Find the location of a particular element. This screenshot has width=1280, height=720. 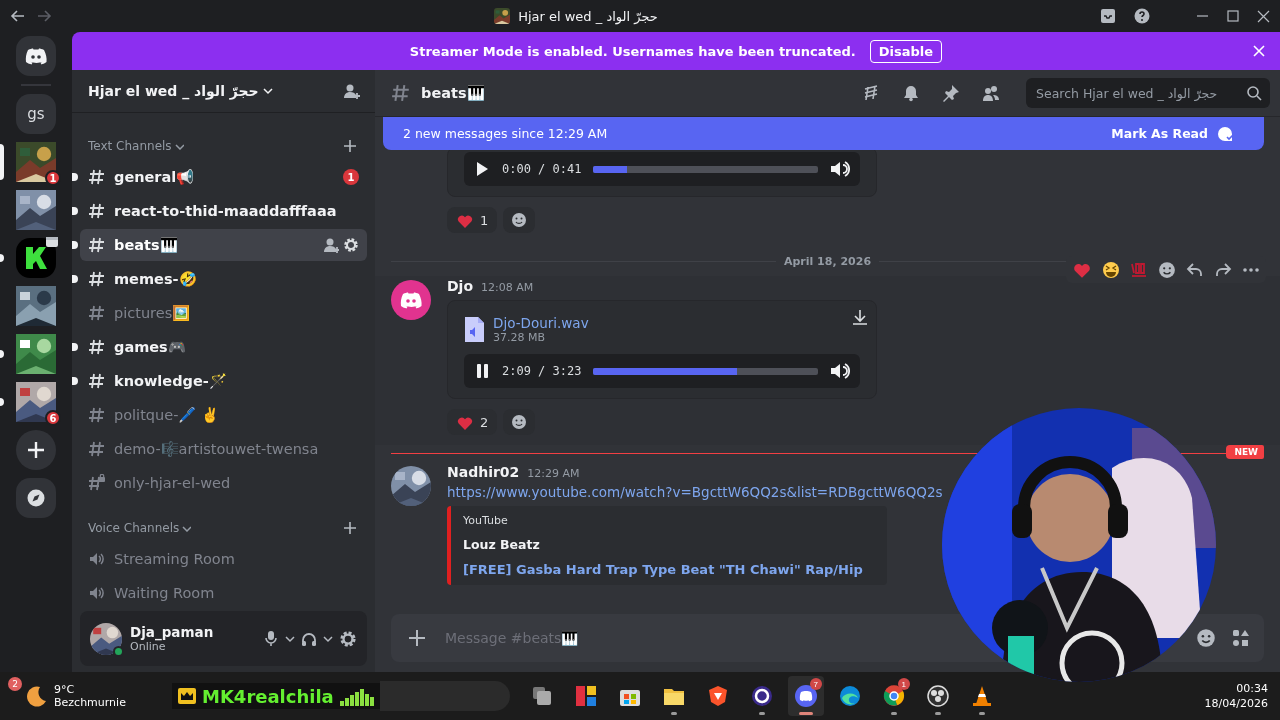

search-field: Search Hjar el wed _ حجرّ الواد is located at coordinates (1148, 93).